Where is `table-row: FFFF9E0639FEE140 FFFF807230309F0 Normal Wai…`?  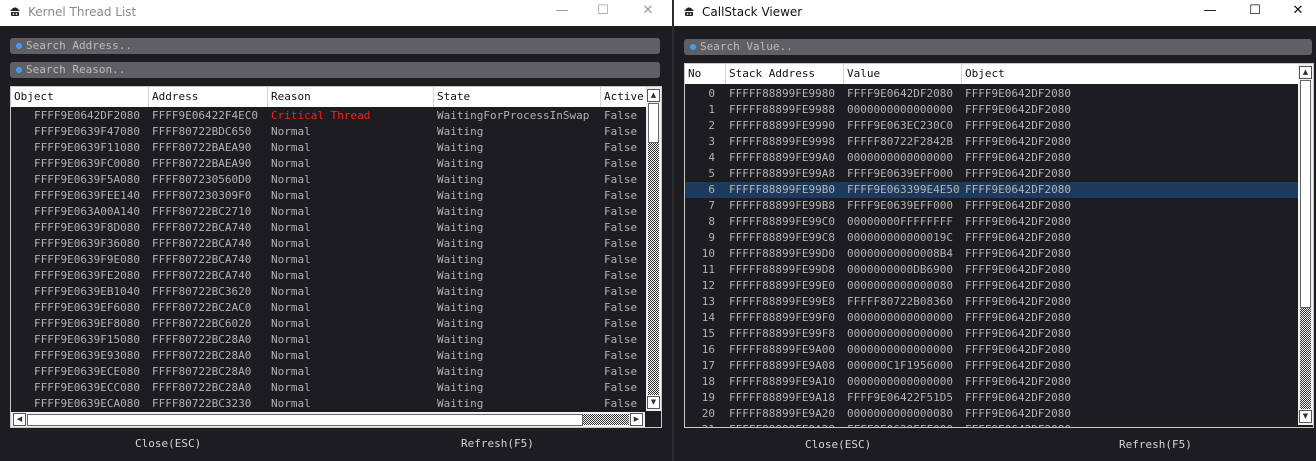 table-row: FFFF9E0639FEE140 FFFF807230309F0 Normal Wai… is located at coordinates (336, 196).